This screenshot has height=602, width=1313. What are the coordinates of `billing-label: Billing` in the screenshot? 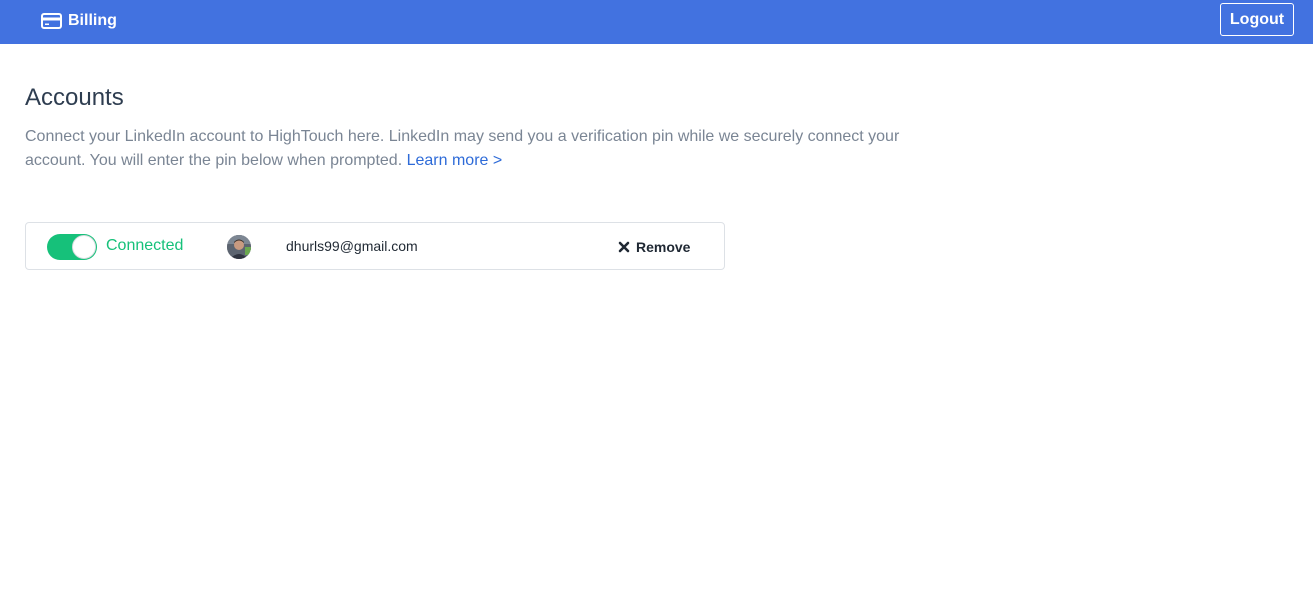 It's located at (92, 20).